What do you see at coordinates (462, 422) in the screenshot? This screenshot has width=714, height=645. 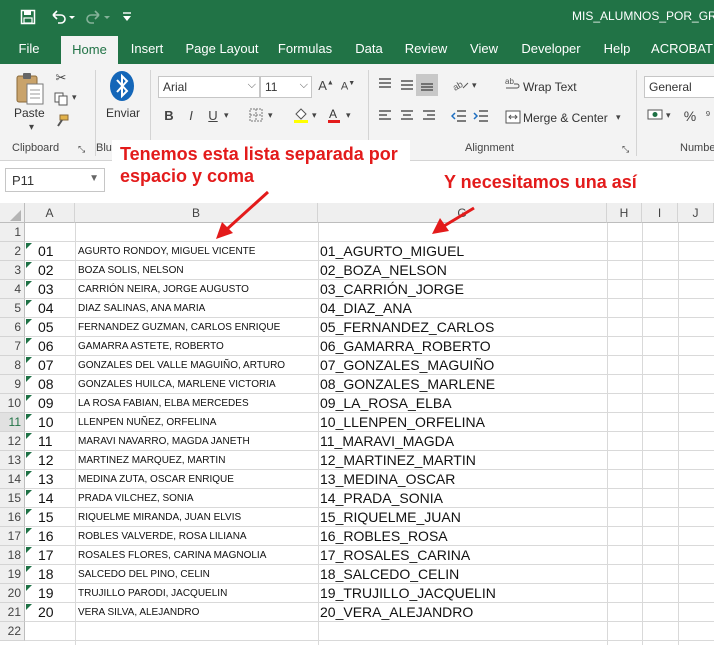 I see `cell-g: 10_LLENPEN_ORFELINA` at bounding box center [462, 422].